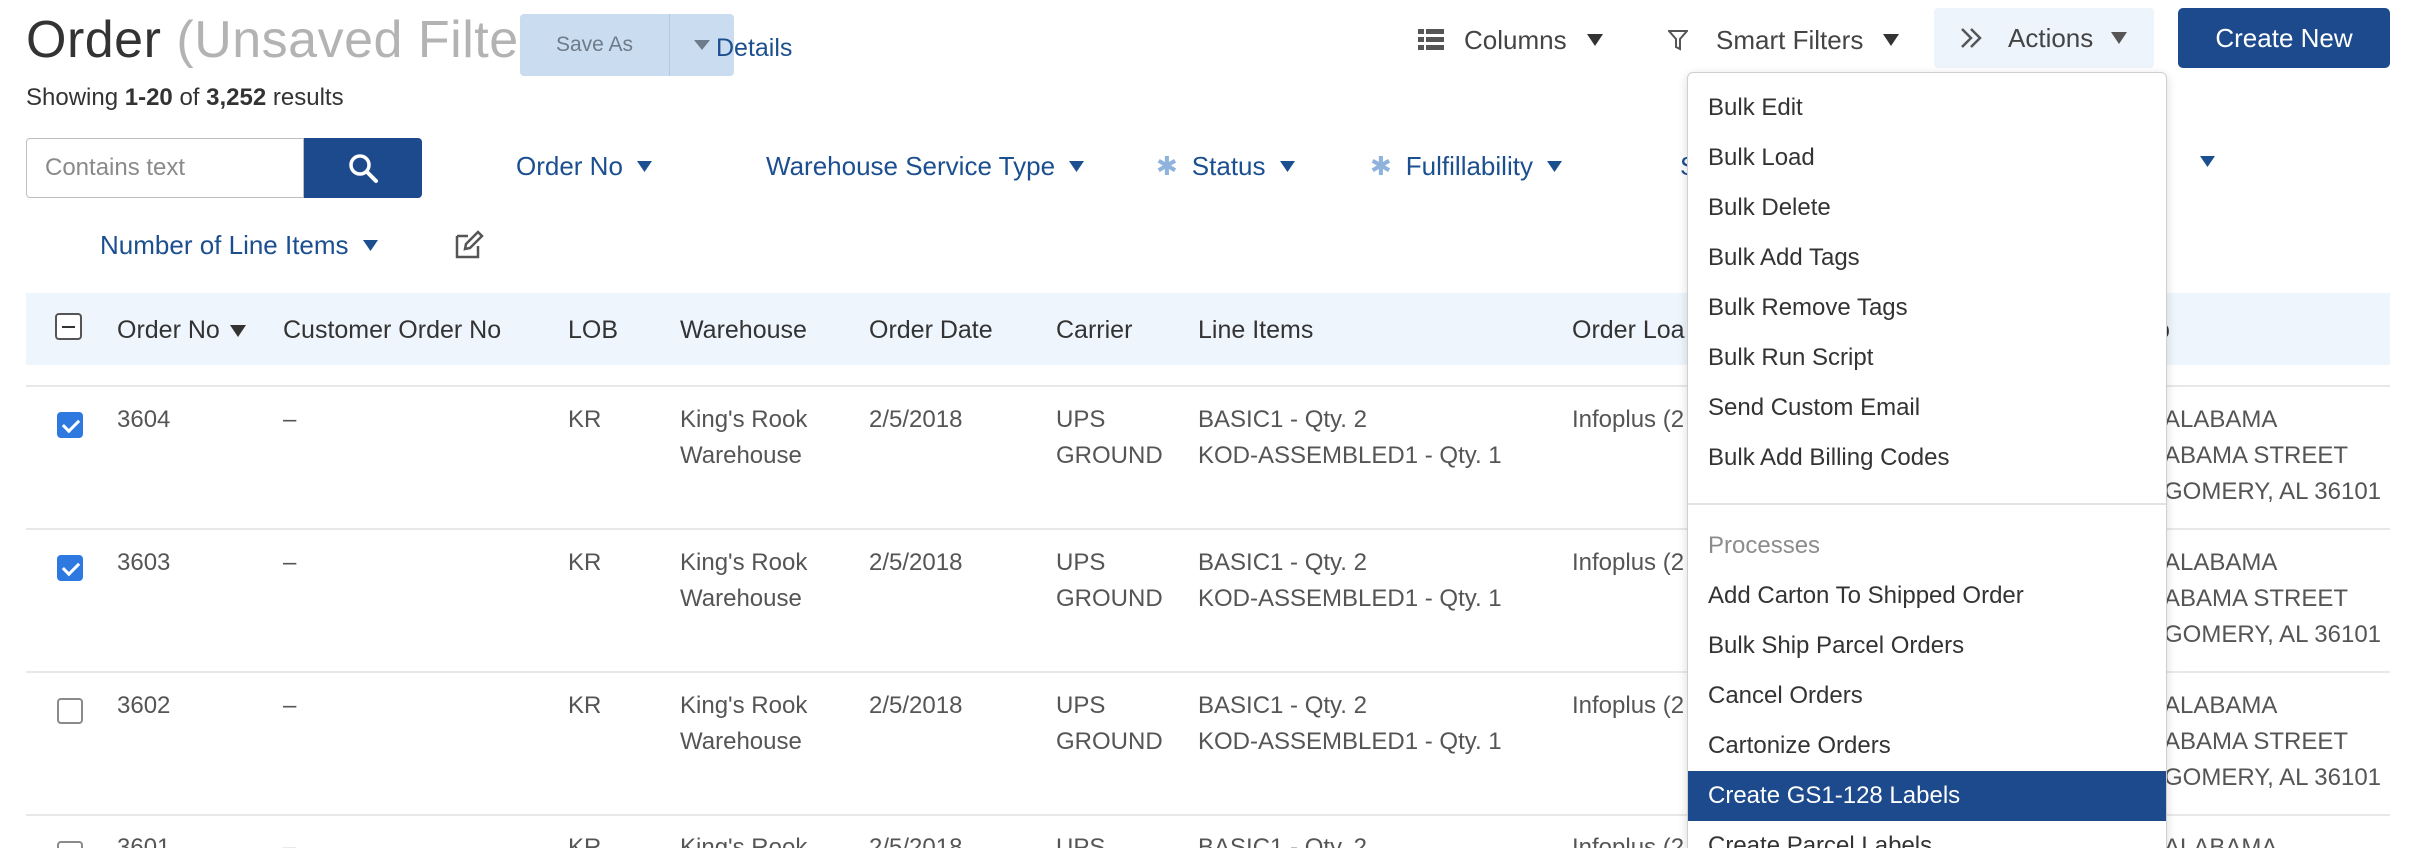  What do you see at coordinates (1927, 358) in the screenshot?
I see `menu-item-bulk-run-script: Bulk Run Script` at bounding box center [1927, 358].